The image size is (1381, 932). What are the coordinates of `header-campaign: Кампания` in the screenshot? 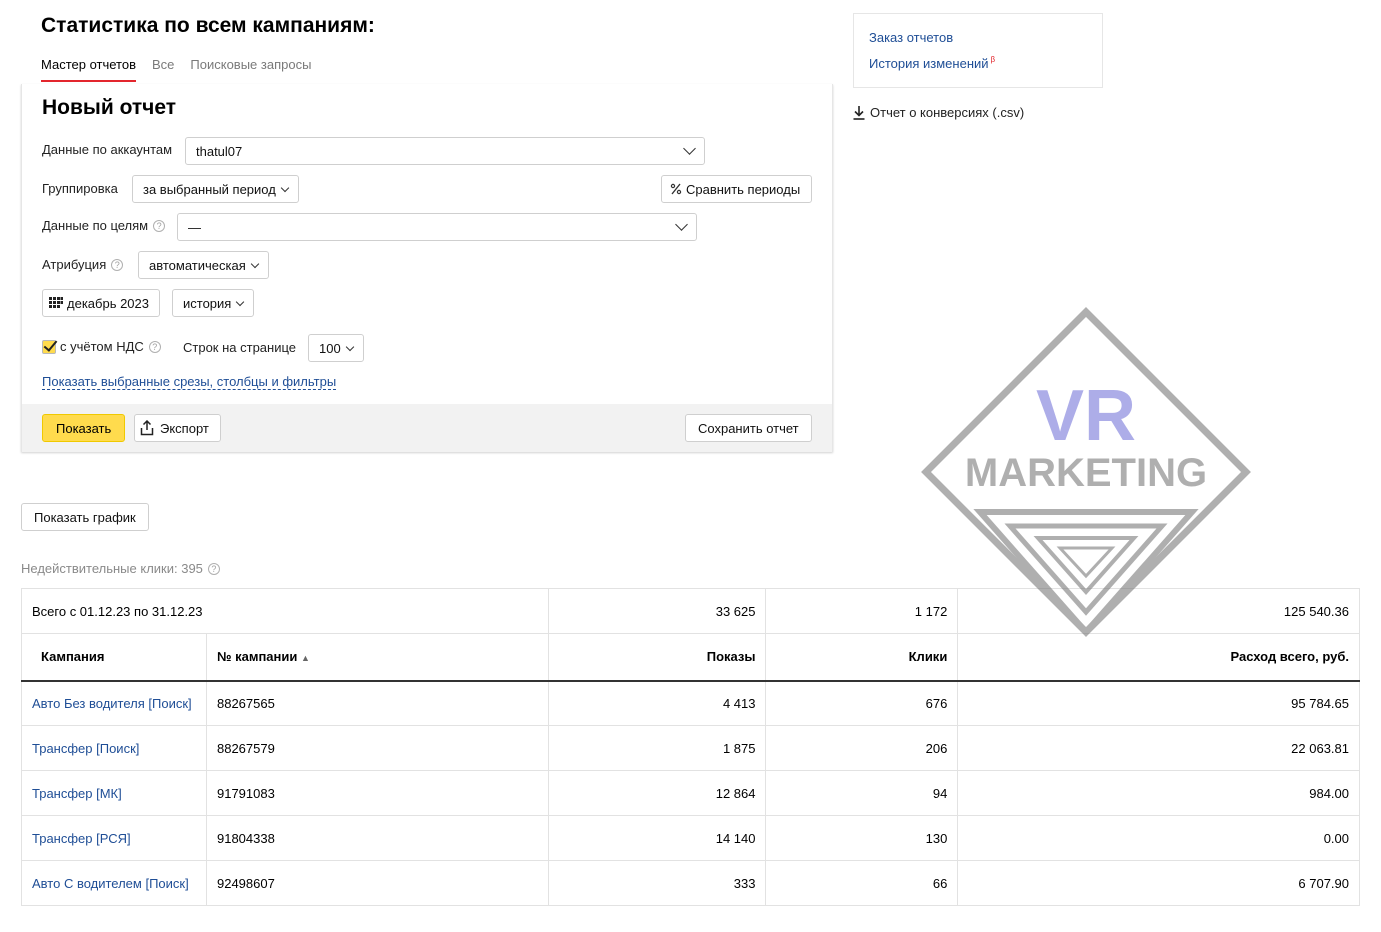 It's located at (114, 657).